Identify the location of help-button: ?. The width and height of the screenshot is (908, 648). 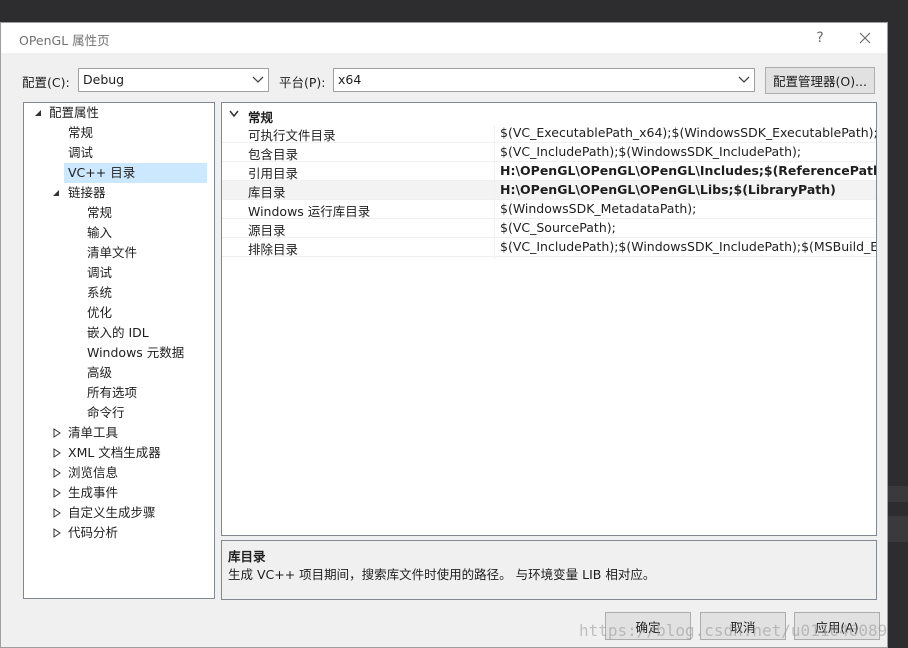
(820, 38).